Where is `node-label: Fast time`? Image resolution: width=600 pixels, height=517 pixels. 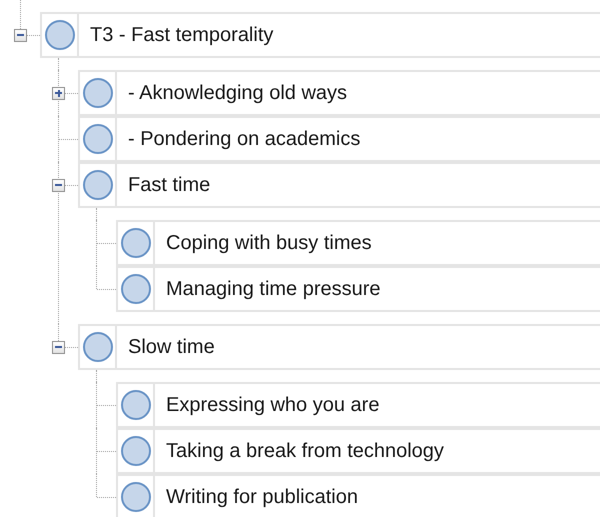
node-label: Fast time is located at coordinates (169, 185).